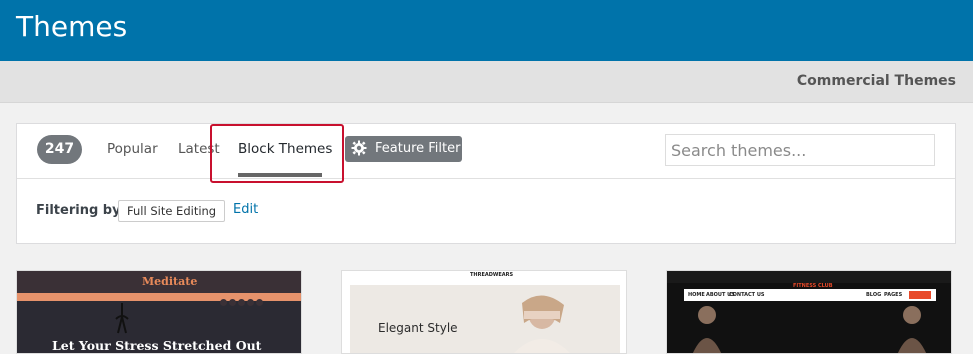  What do you see at coordinates (542, 324) in the screenshot?
I see `person-image-icon` at bounding box center [542, 324].